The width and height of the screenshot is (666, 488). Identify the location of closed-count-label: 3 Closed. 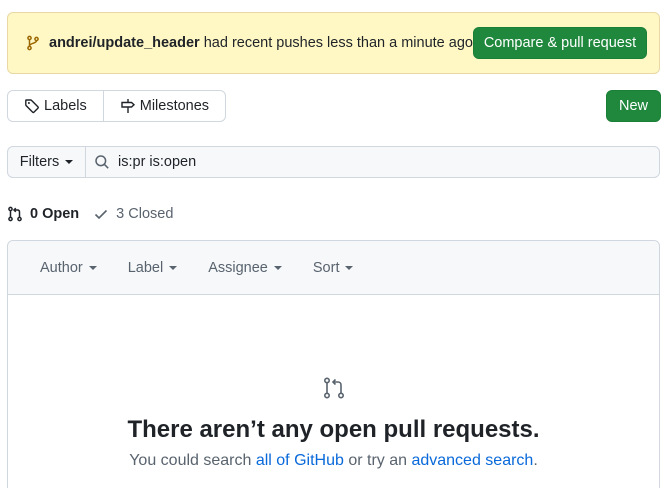
(145, 214).